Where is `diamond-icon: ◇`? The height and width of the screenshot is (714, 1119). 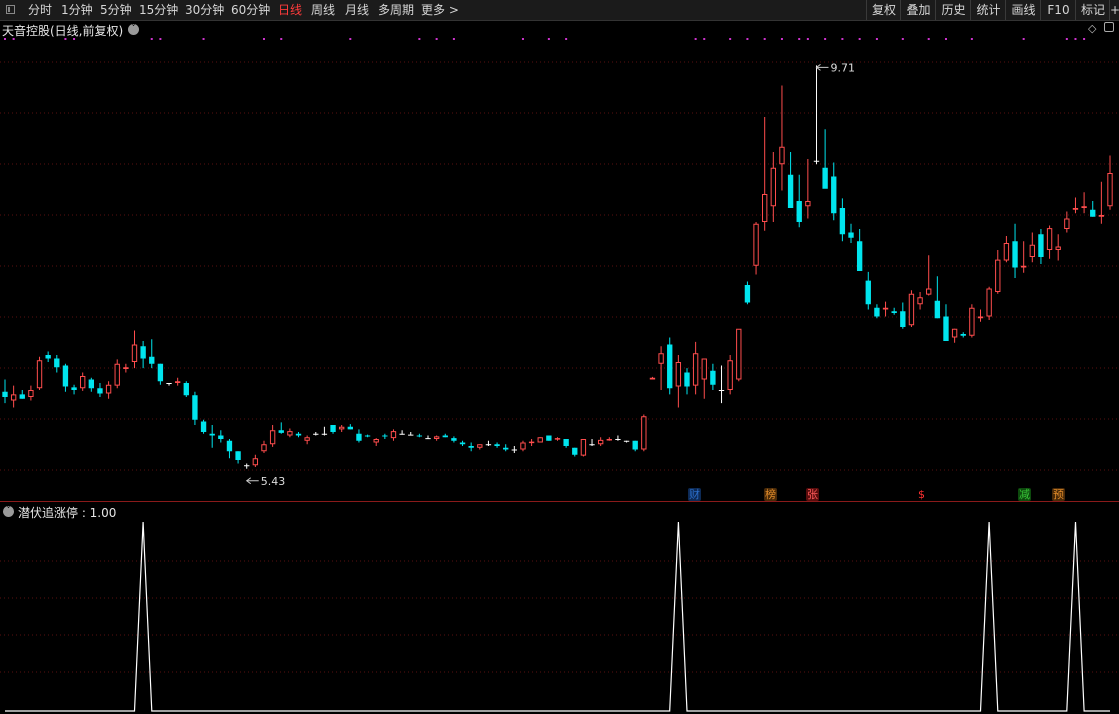 diamond-icon: ◇ is located at coordinates (1092, 28).